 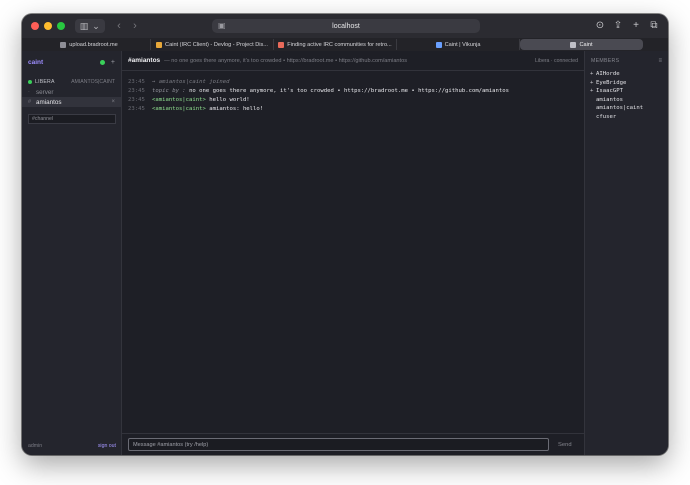 What do you see at coordinates (93, 82) in the screenshot?
I see `network-nick: AMIANTOS|CAINT` at bounding box center [93, 82].